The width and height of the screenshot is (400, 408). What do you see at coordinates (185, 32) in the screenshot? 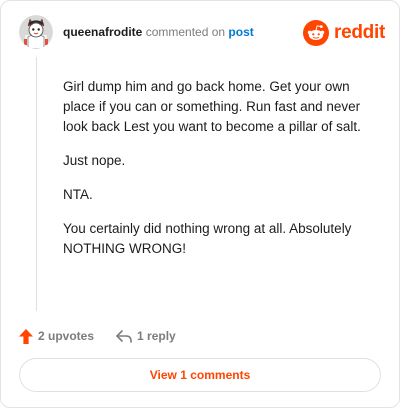
I see `action-text: commented on` at bounding box center [185, 32].